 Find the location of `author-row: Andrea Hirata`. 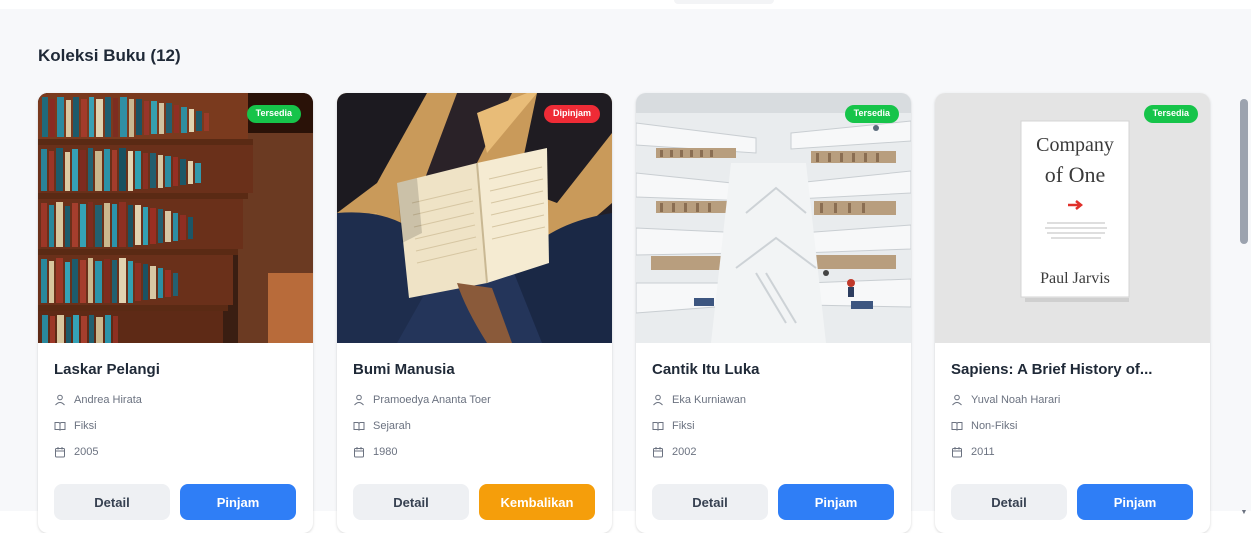

author-row: Andrea Hirata is located at coordinates (175, 400).